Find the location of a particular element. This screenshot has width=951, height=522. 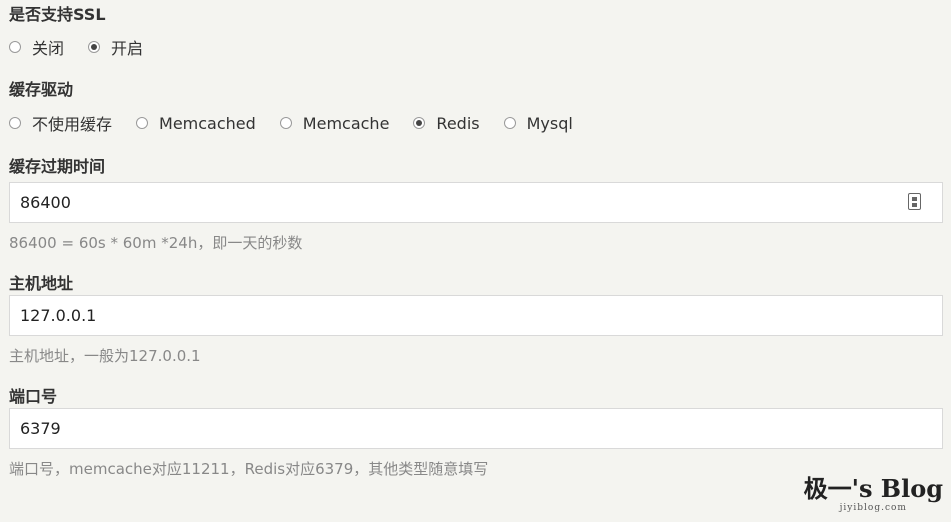

driver-option-memcached: Memcached is located at coordinates (196, 123).